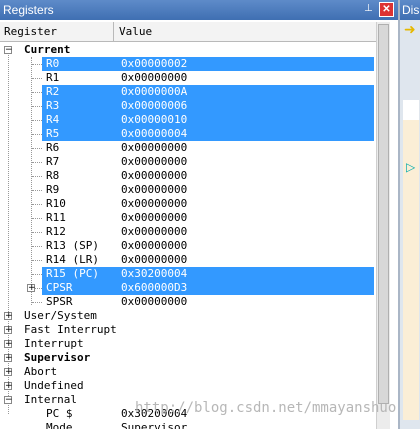 The height and width of the screenshot is (429, 420). Describe the element at coordinates (72, 273) in the screenshot. I see `register-name: R15 (PC)` at that location.